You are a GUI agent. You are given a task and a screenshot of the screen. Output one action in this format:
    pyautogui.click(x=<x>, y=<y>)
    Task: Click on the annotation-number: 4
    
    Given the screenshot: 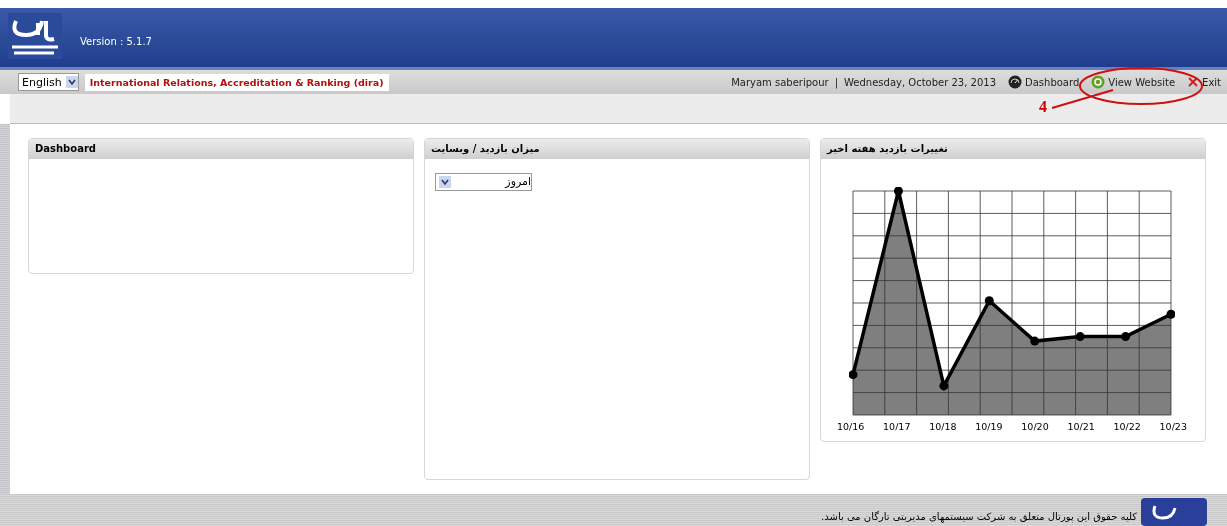 What is the action you would take?
    pyautogui.click(x=1043, y=107)
    